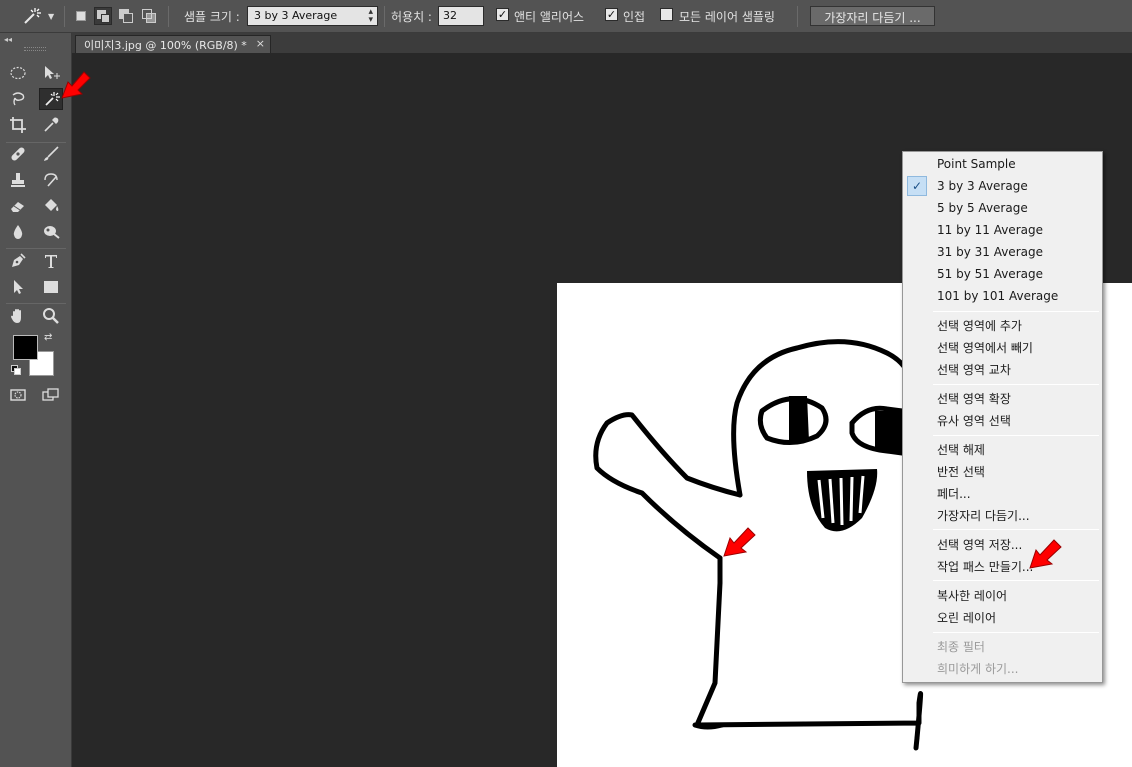 The image size is (1132, 767). I want to click on contiguous-checkbox: ✓, so click(611, 14).